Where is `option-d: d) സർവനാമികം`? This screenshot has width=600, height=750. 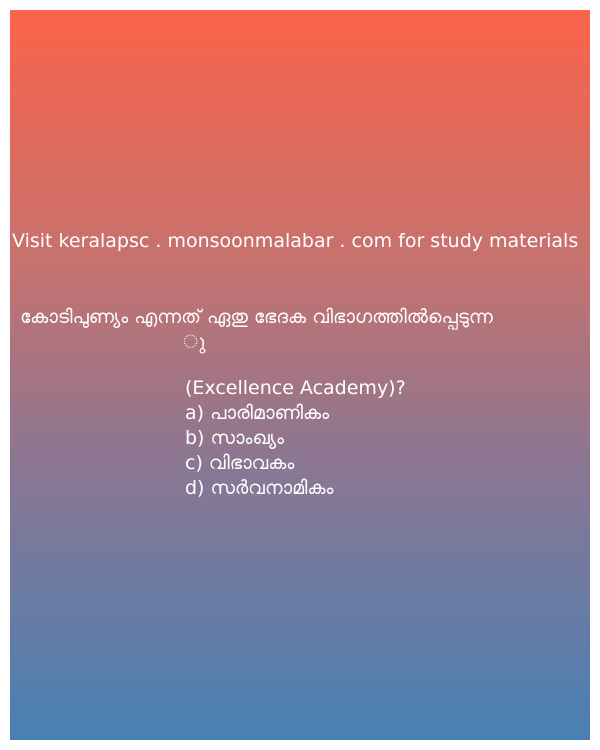
option-d: d) സർവനാമികം is located at coordinates (259, 488).